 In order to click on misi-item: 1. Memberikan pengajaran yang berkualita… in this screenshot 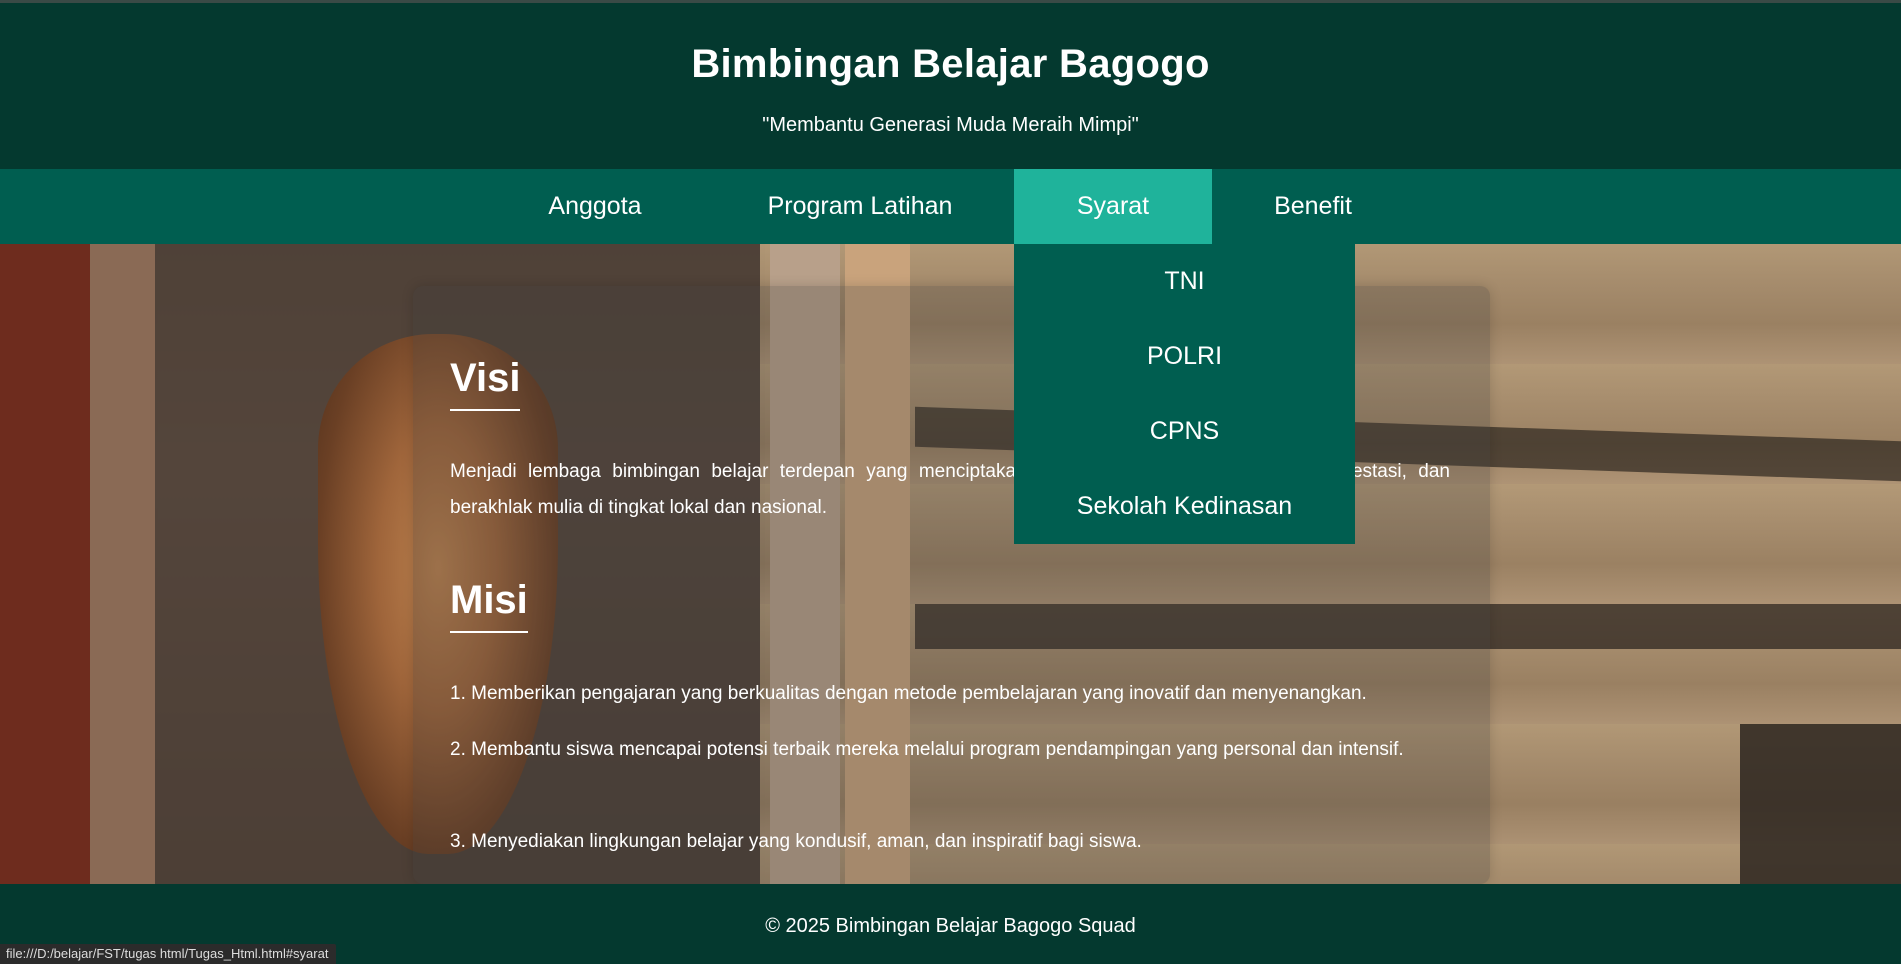, I will do `click(908, 693)`.